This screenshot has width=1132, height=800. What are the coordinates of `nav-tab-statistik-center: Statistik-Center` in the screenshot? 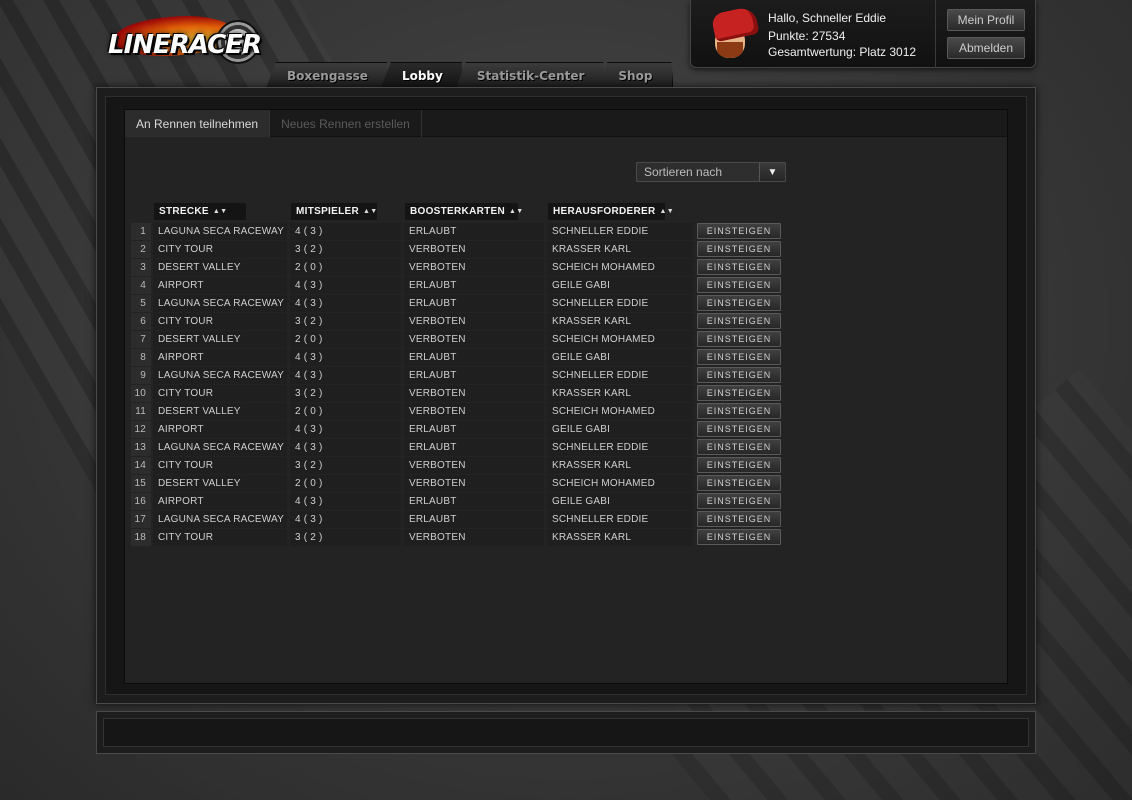 It's located at (531, 75).